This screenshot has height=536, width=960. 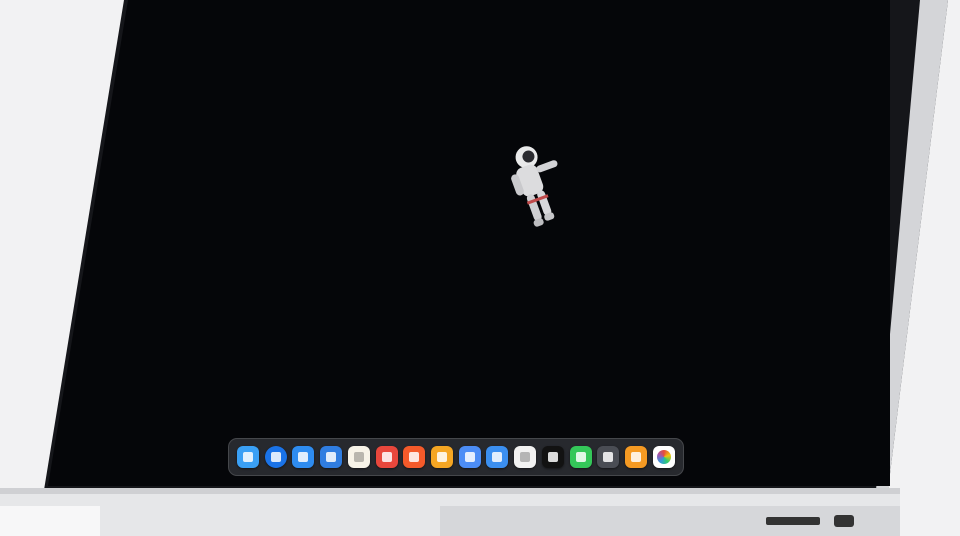 I want to click on hexagon-app-icon, so click(x=386, y=457).